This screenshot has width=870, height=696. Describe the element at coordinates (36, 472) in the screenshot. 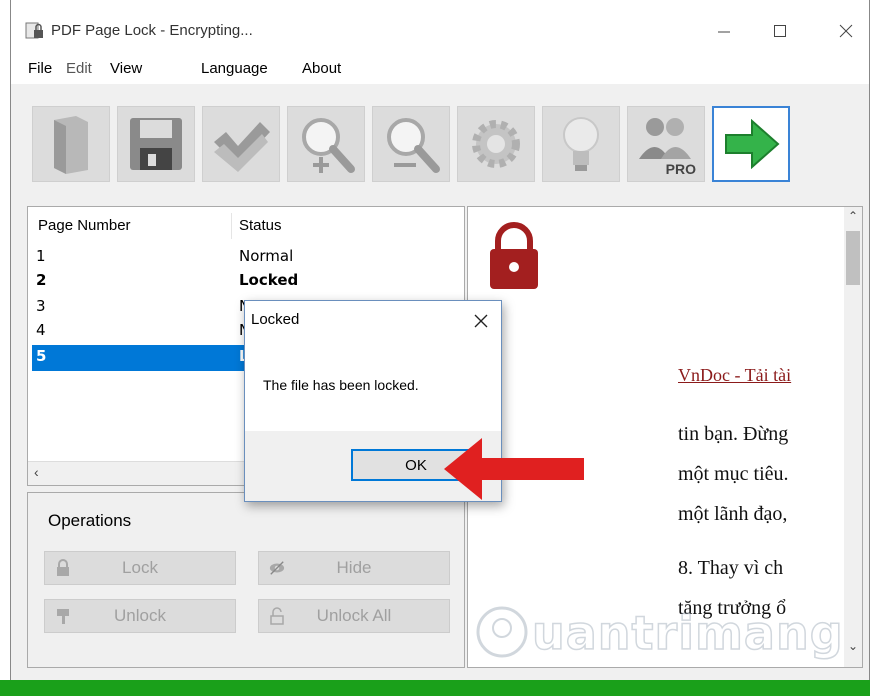

I see `scroll-left-icon: ‹` at that location.